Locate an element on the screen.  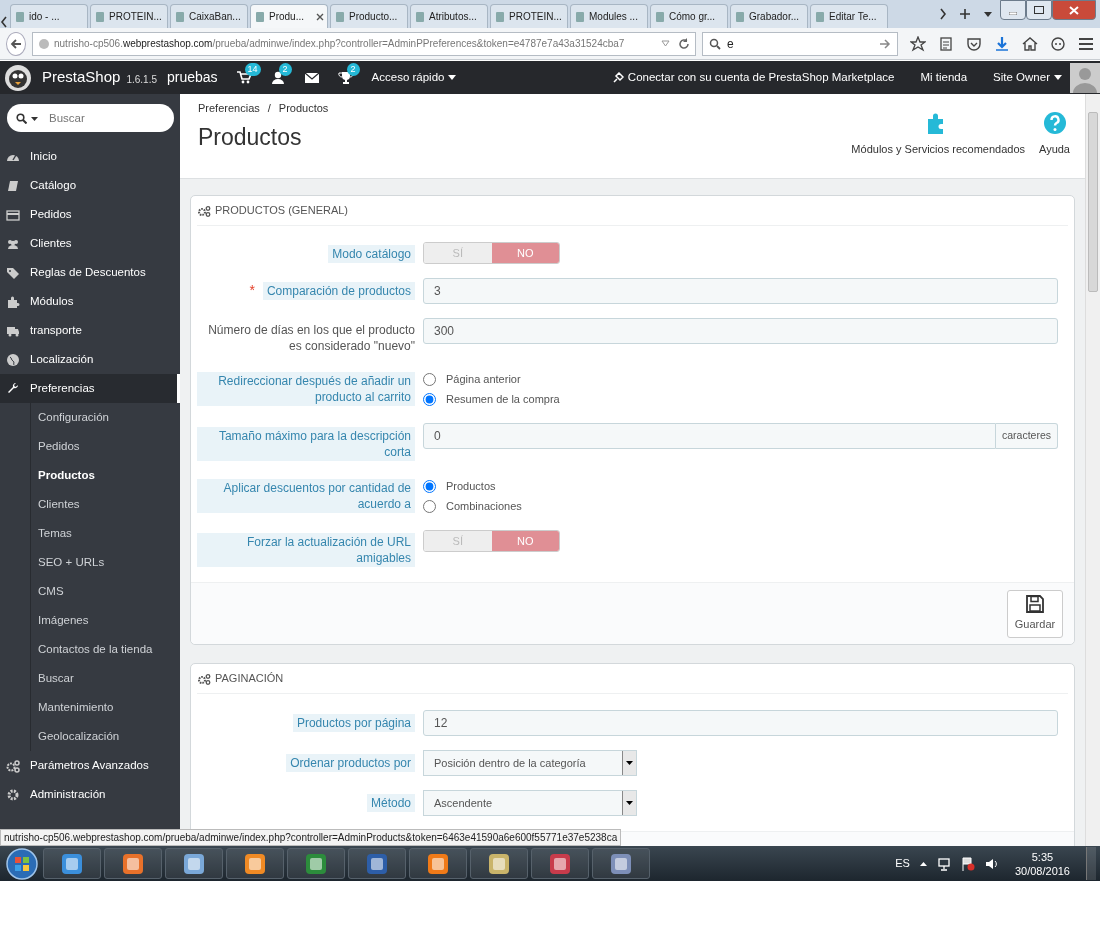
shop-name: pruebas is located at coordinates (192, 77).